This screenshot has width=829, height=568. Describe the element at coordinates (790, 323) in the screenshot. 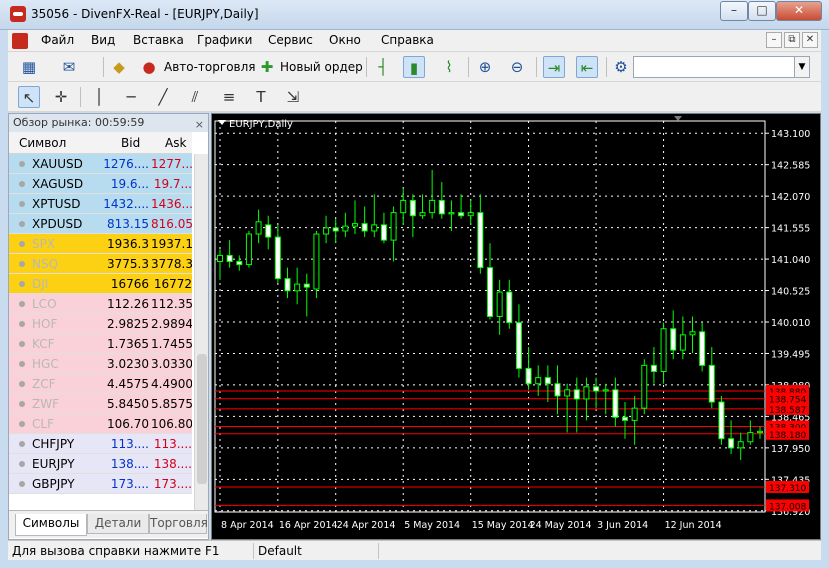

I see `y-tick-label: 140.010` at that location.